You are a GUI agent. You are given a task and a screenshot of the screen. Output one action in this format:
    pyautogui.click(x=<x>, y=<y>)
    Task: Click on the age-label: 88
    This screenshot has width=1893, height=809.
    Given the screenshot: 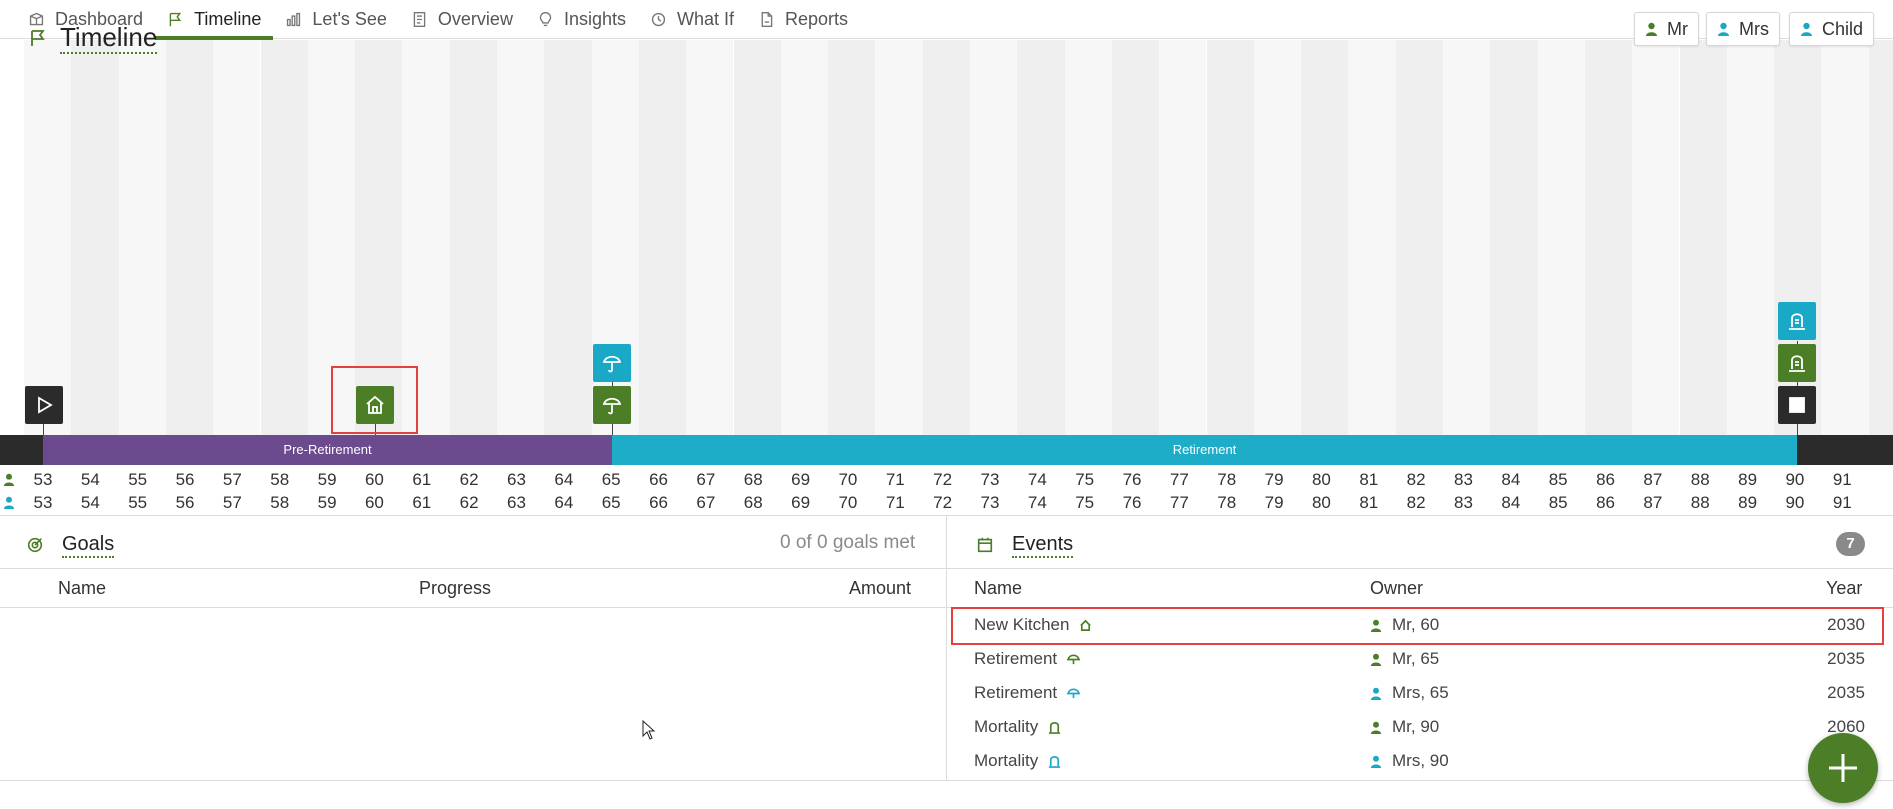 What is the action you would take?
    pyautogui.click(x=1700, y=479)
    